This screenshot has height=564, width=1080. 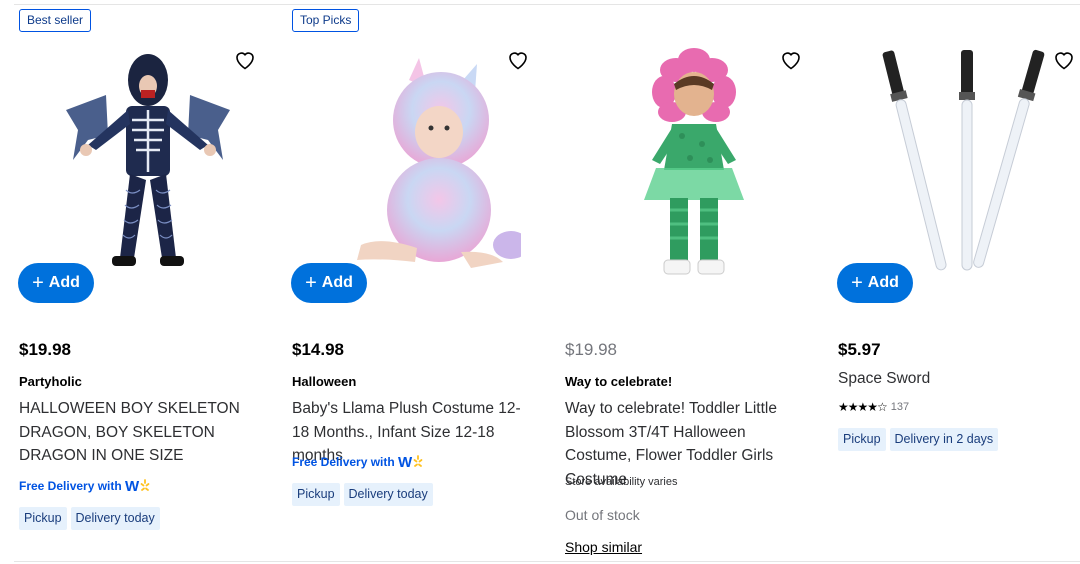 I want to click on delivery-chip: Delivery in 2 days, so click(x=944, y=439).